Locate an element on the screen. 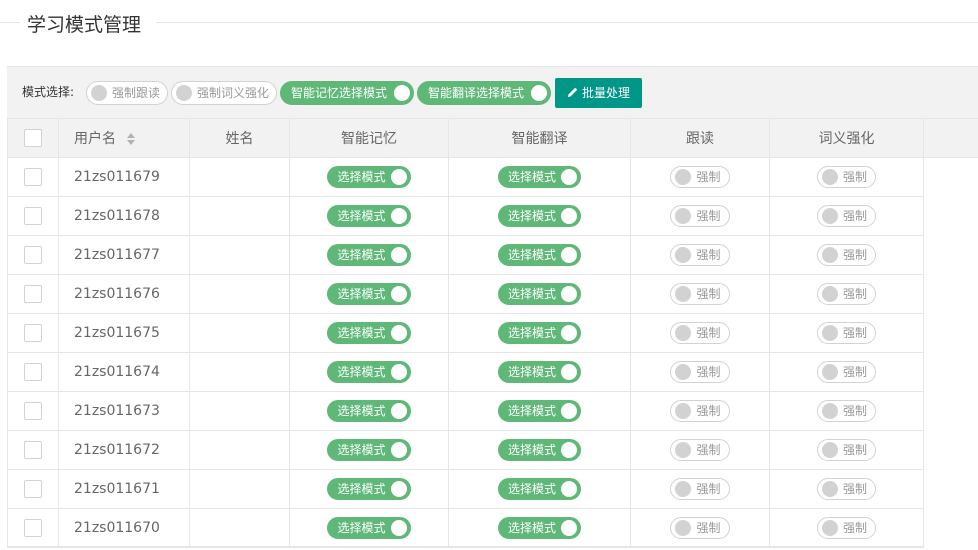 The height and width of the screenshot is (550, 978). smart-translate-mode-switch: 智能翻译选择模式 is located at coordinates (484, 93).